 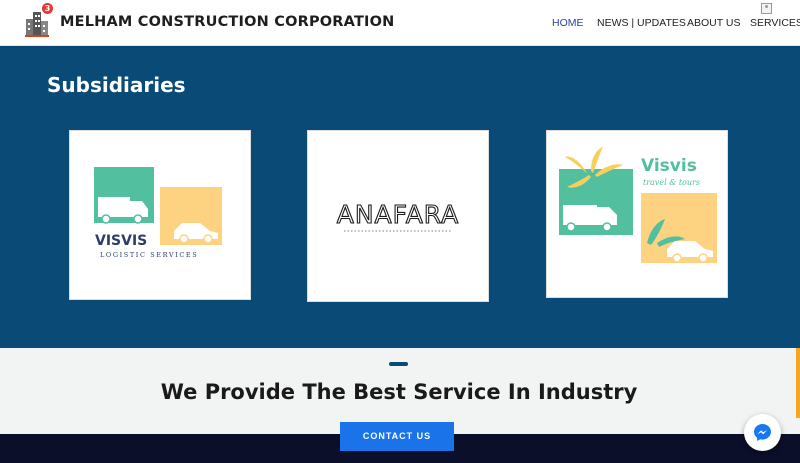 I want to click on contact-us-button: CONTACT US, so click(x=397, y=436).